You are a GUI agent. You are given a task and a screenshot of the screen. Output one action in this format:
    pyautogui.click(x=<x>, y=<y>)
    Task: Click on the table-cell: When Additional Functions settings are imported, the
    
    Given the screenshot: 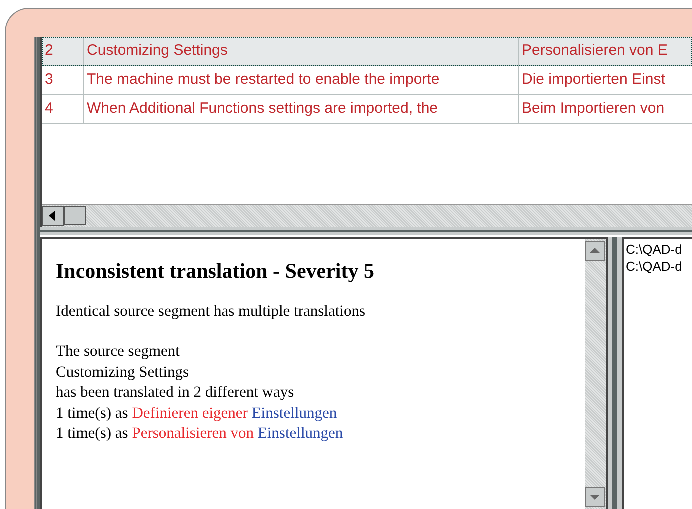 What is the action you would take?
    pyautogui.click(x=301, y=109)
    